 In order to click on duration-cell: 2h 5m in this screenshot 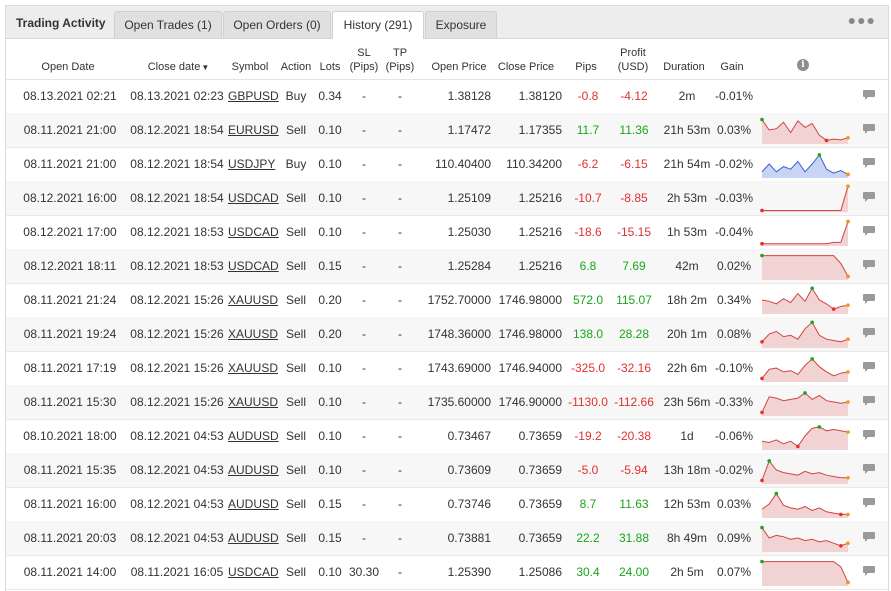, I will do `click(687, 572)`.